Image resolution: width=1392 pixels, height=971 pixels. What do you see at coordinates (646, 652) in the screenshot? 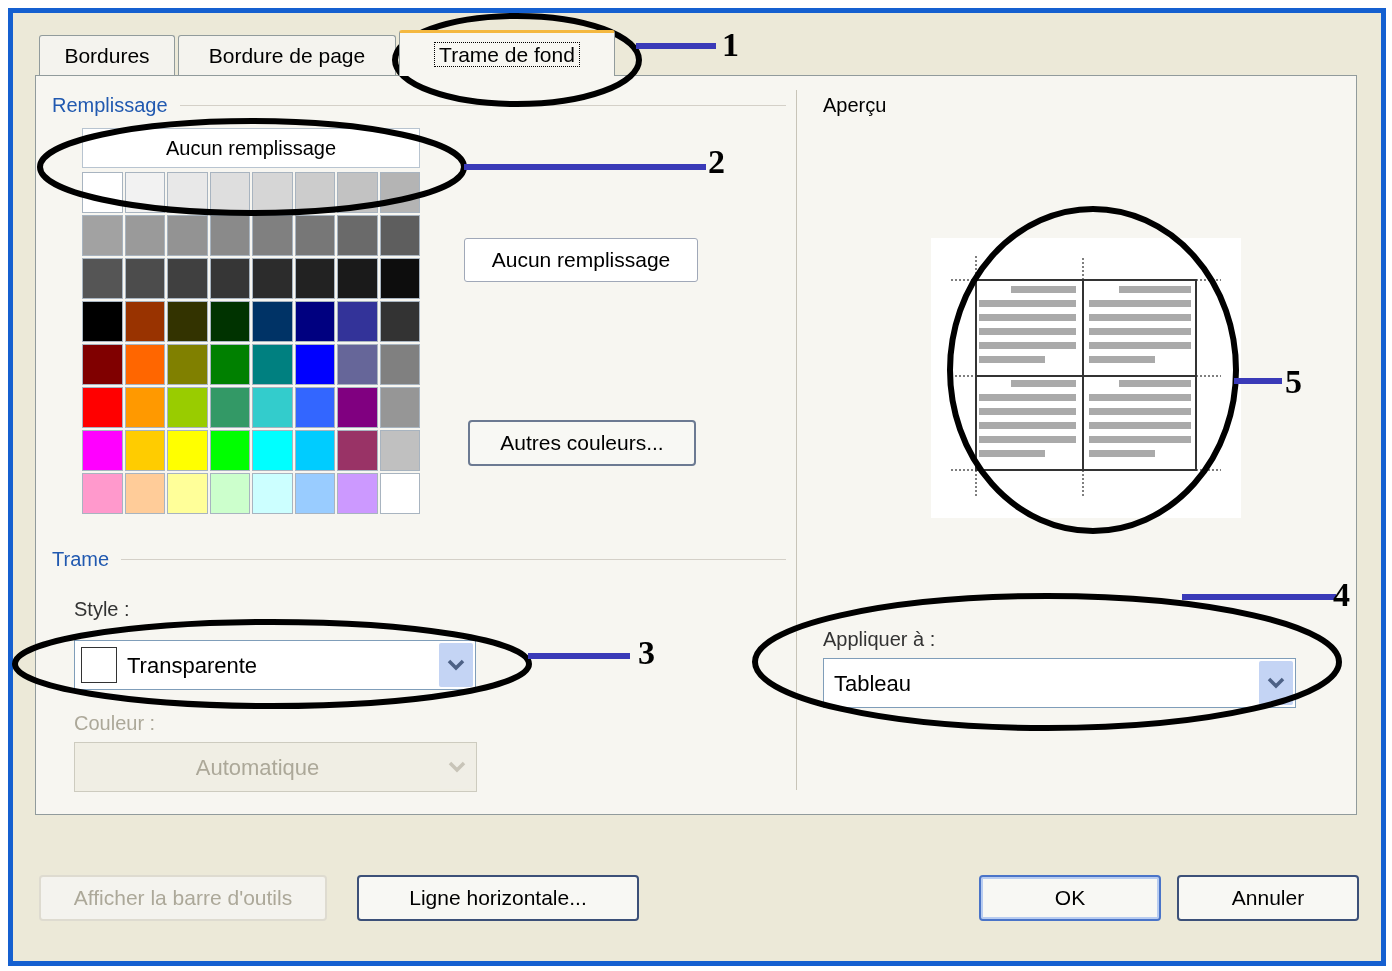
I see `callout-number: 3` at bounding box center [646, 652].